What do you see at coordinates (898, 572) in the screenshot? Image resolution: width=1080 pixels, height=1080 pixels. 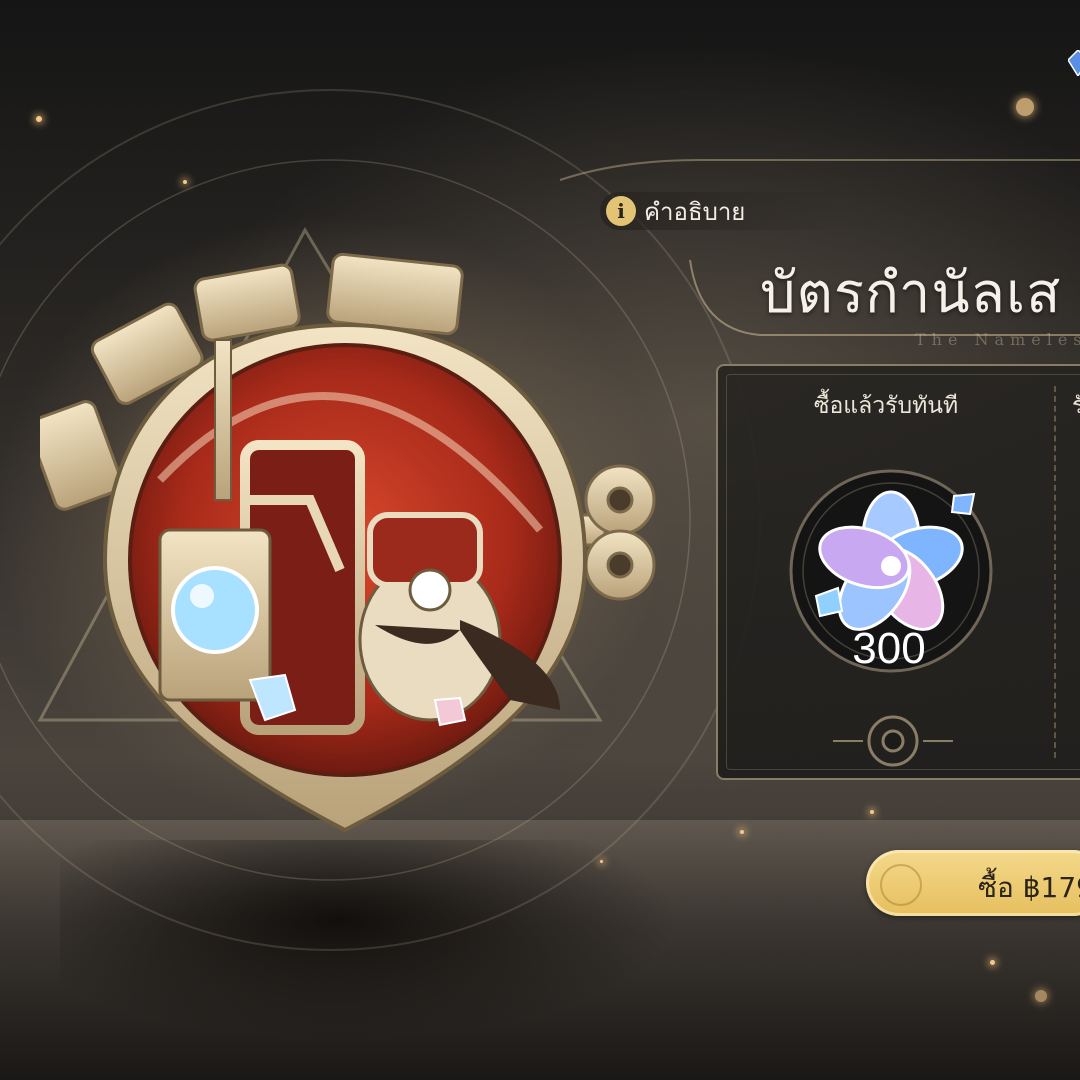 I see `reward-panel: ซื้อแล้วรับทันที รั 300` at bounding box center [898, 572].